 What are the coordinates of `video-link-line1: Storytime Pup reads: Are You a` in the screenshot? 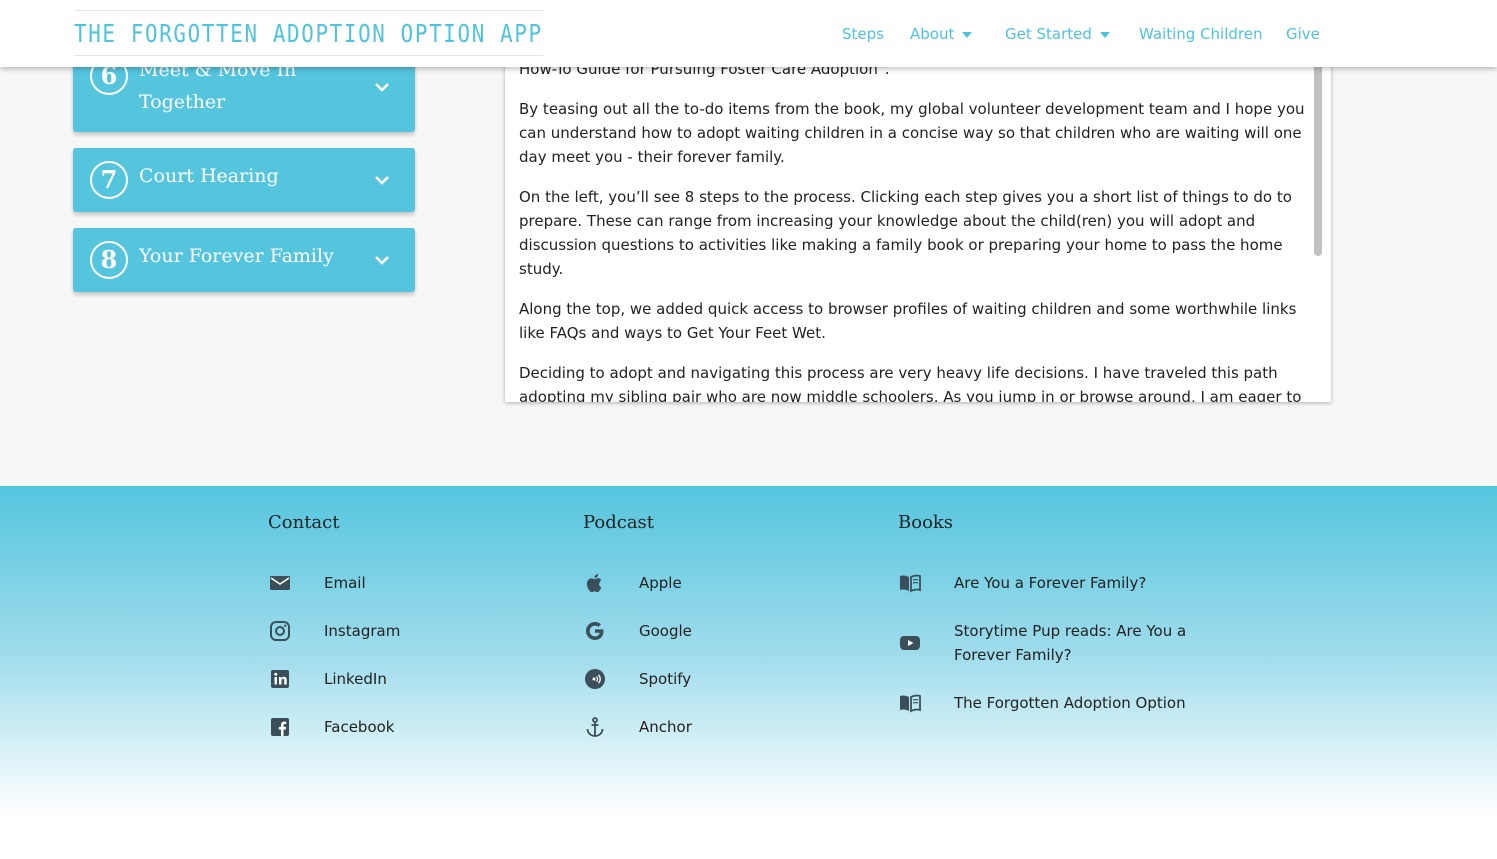 It's located at (1070, 631).